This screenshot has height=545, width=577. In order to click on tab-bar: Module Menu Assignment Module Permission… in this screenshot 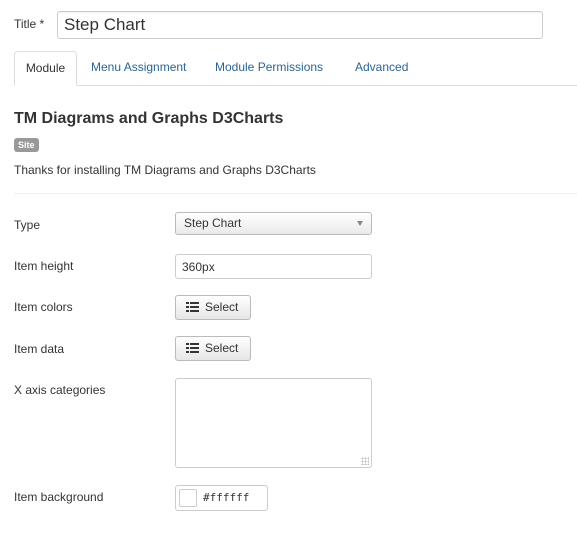, I will do `click(295, 68)`.